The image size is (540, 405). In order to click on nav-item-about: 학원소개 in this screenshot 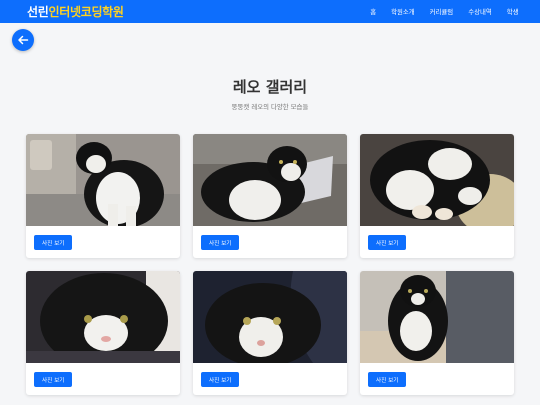, I will do `click(403, 11)`.